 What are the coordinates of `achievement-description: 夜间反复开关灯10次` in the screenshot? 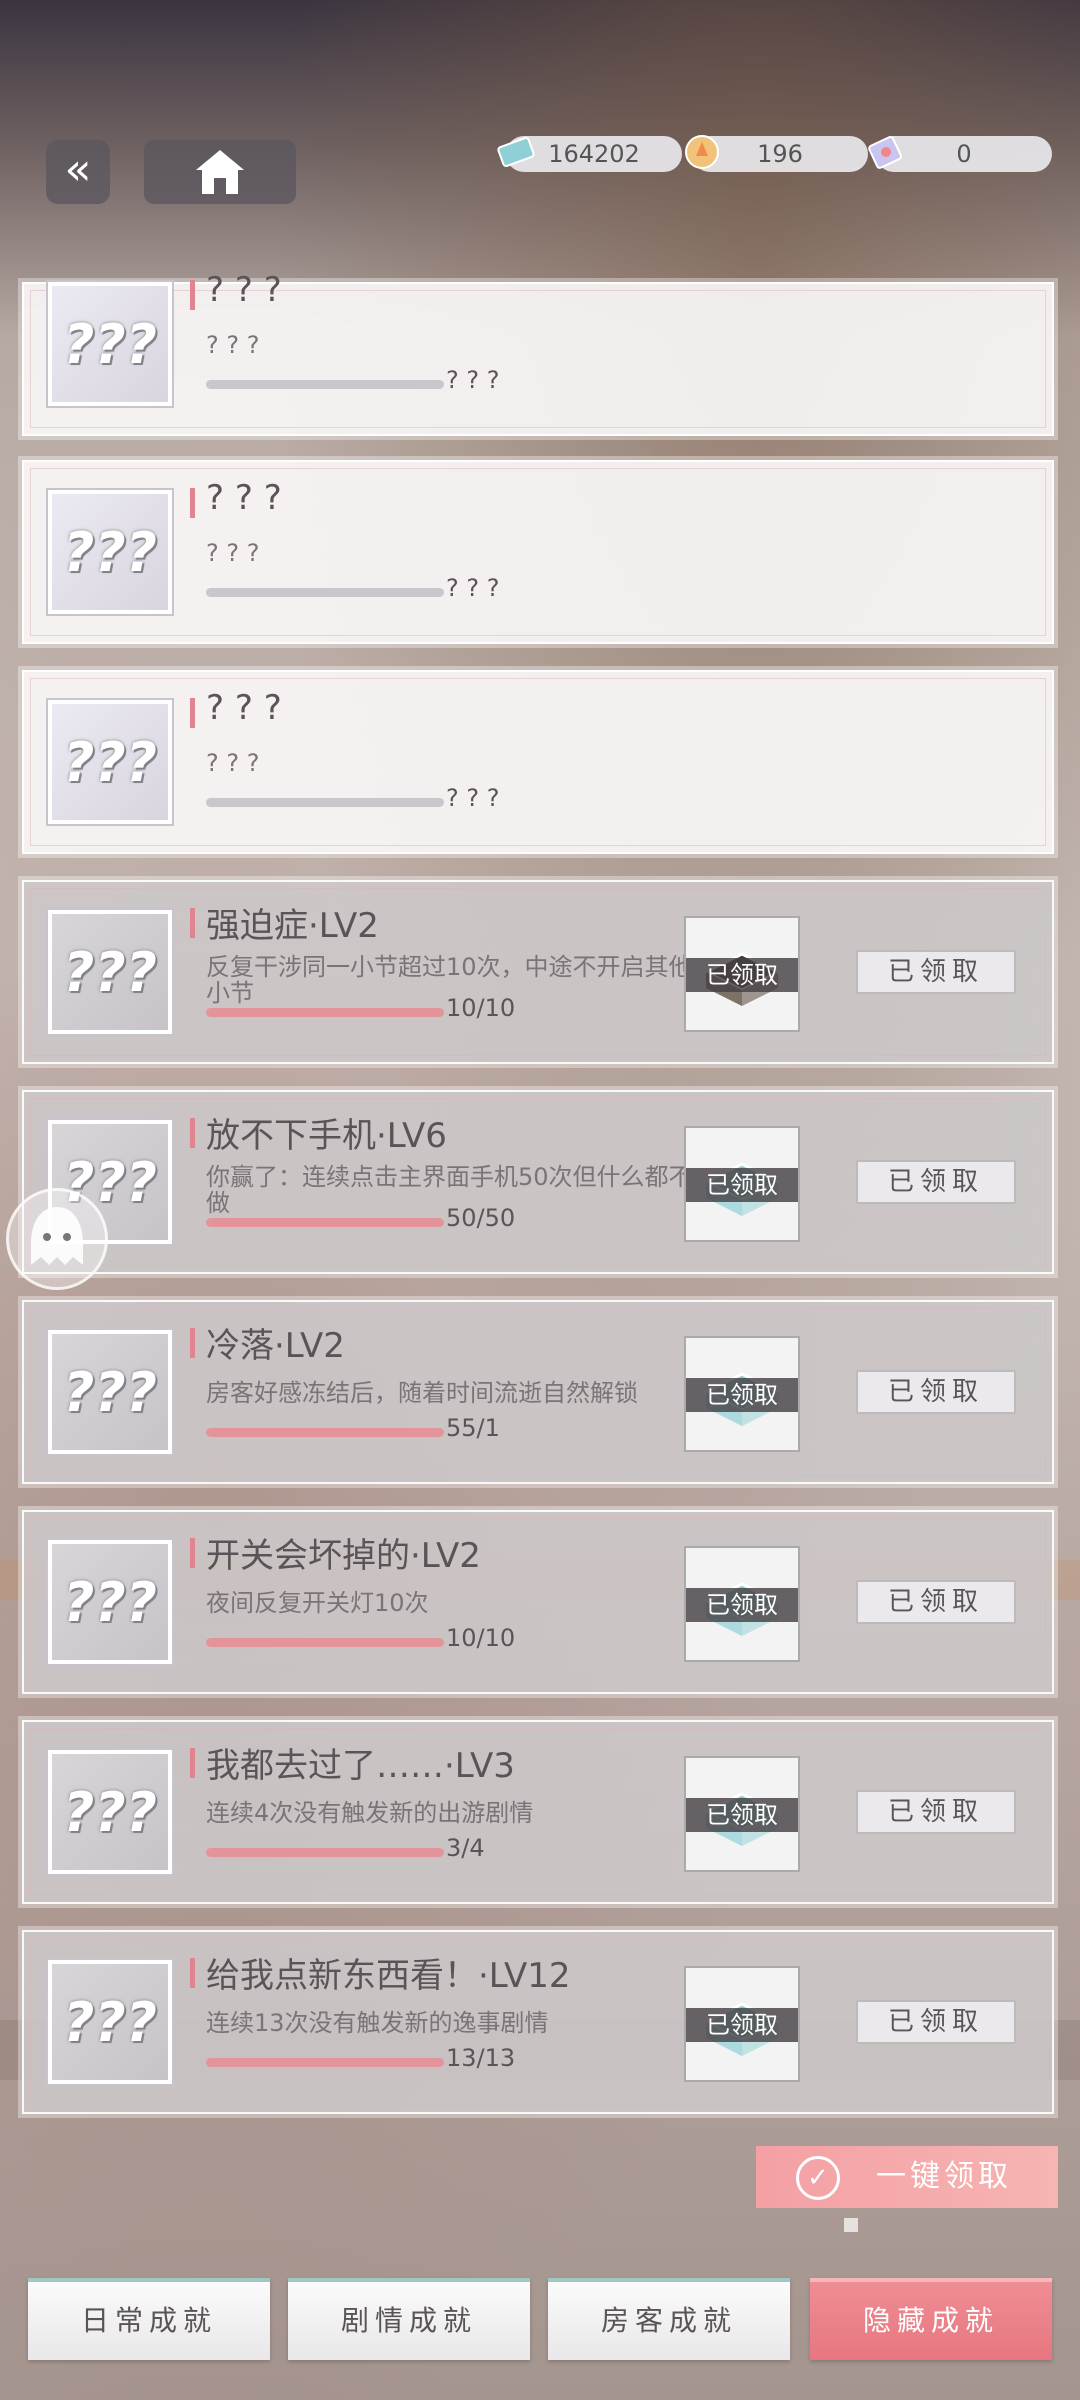 It's located at (317, 1603).